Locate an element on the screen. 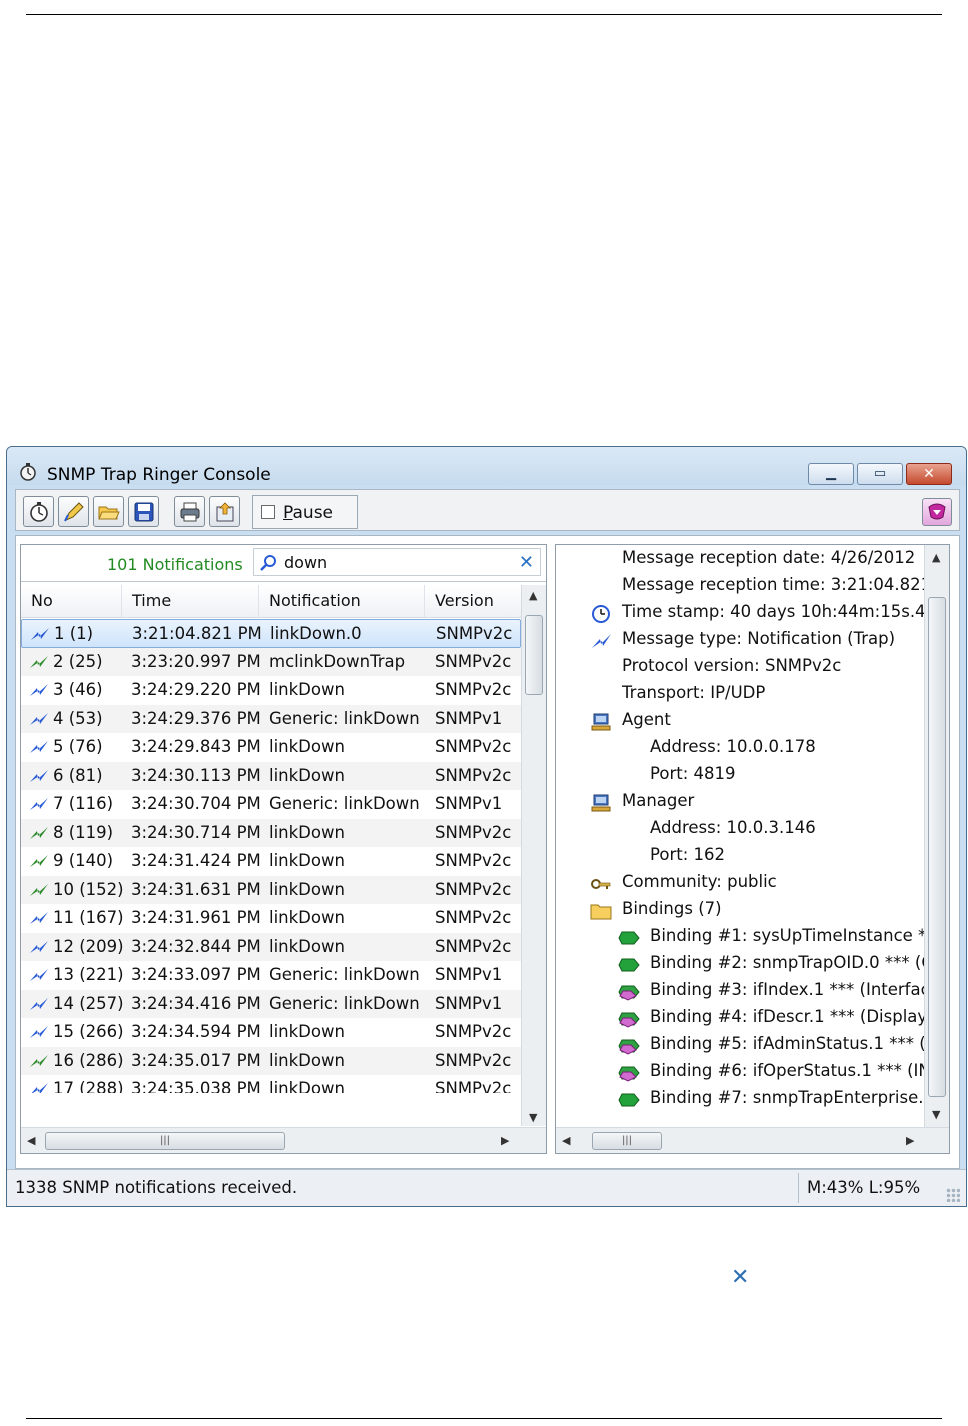 The width and height of the screenshot is (968, 1426). table-row: 9 (140) 3:24:31.424 PM linkDown SNMPv2c is located at coordinates (271, 861).